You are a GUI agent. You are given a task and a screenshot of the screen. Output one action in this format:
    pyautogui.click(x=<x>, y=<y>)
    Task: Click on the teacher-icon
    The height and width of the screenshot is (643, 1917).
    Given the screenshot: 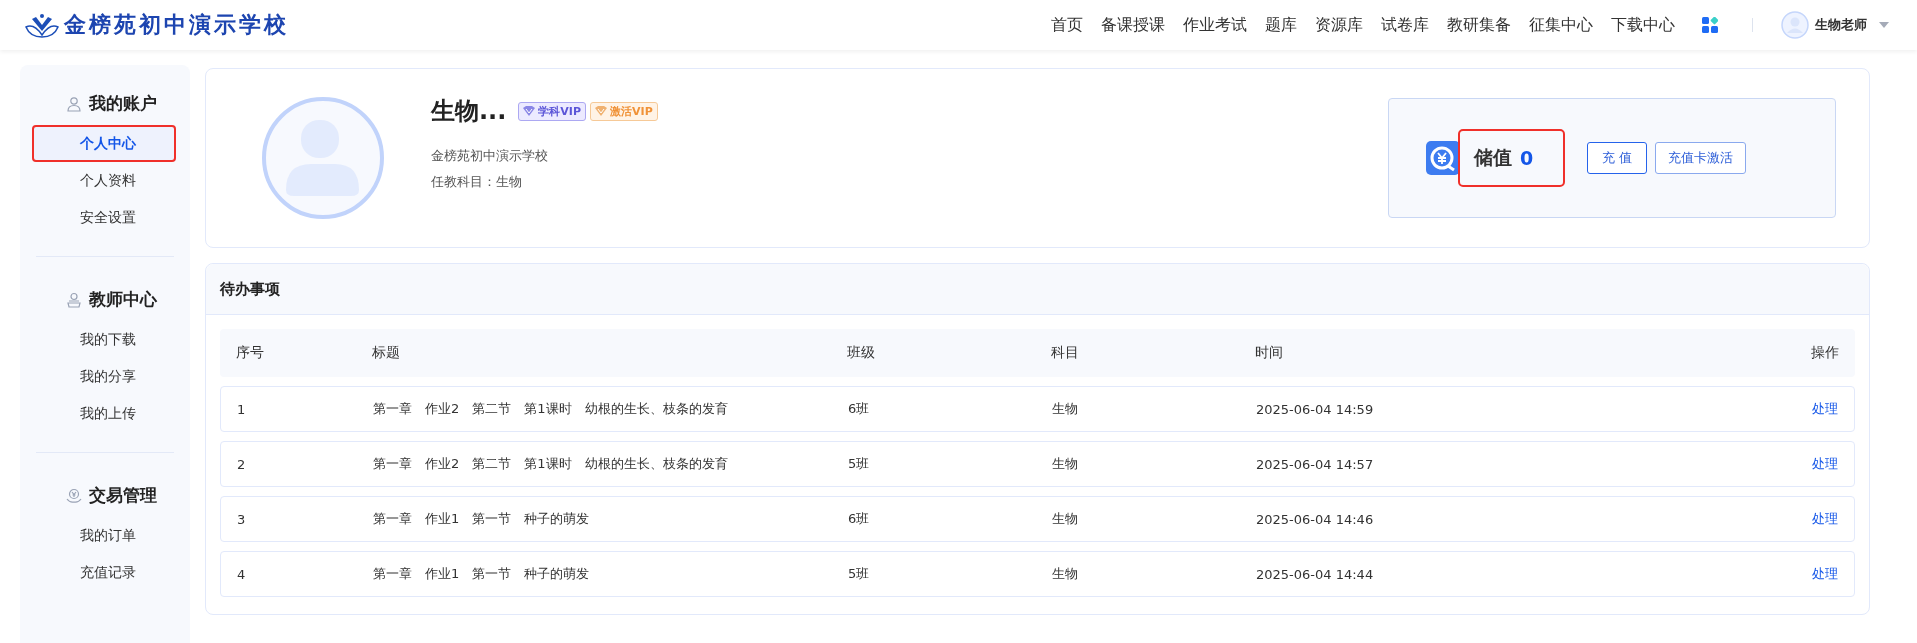 What is the action you would take?
    pyautogui.click(x=74, y=300)
    